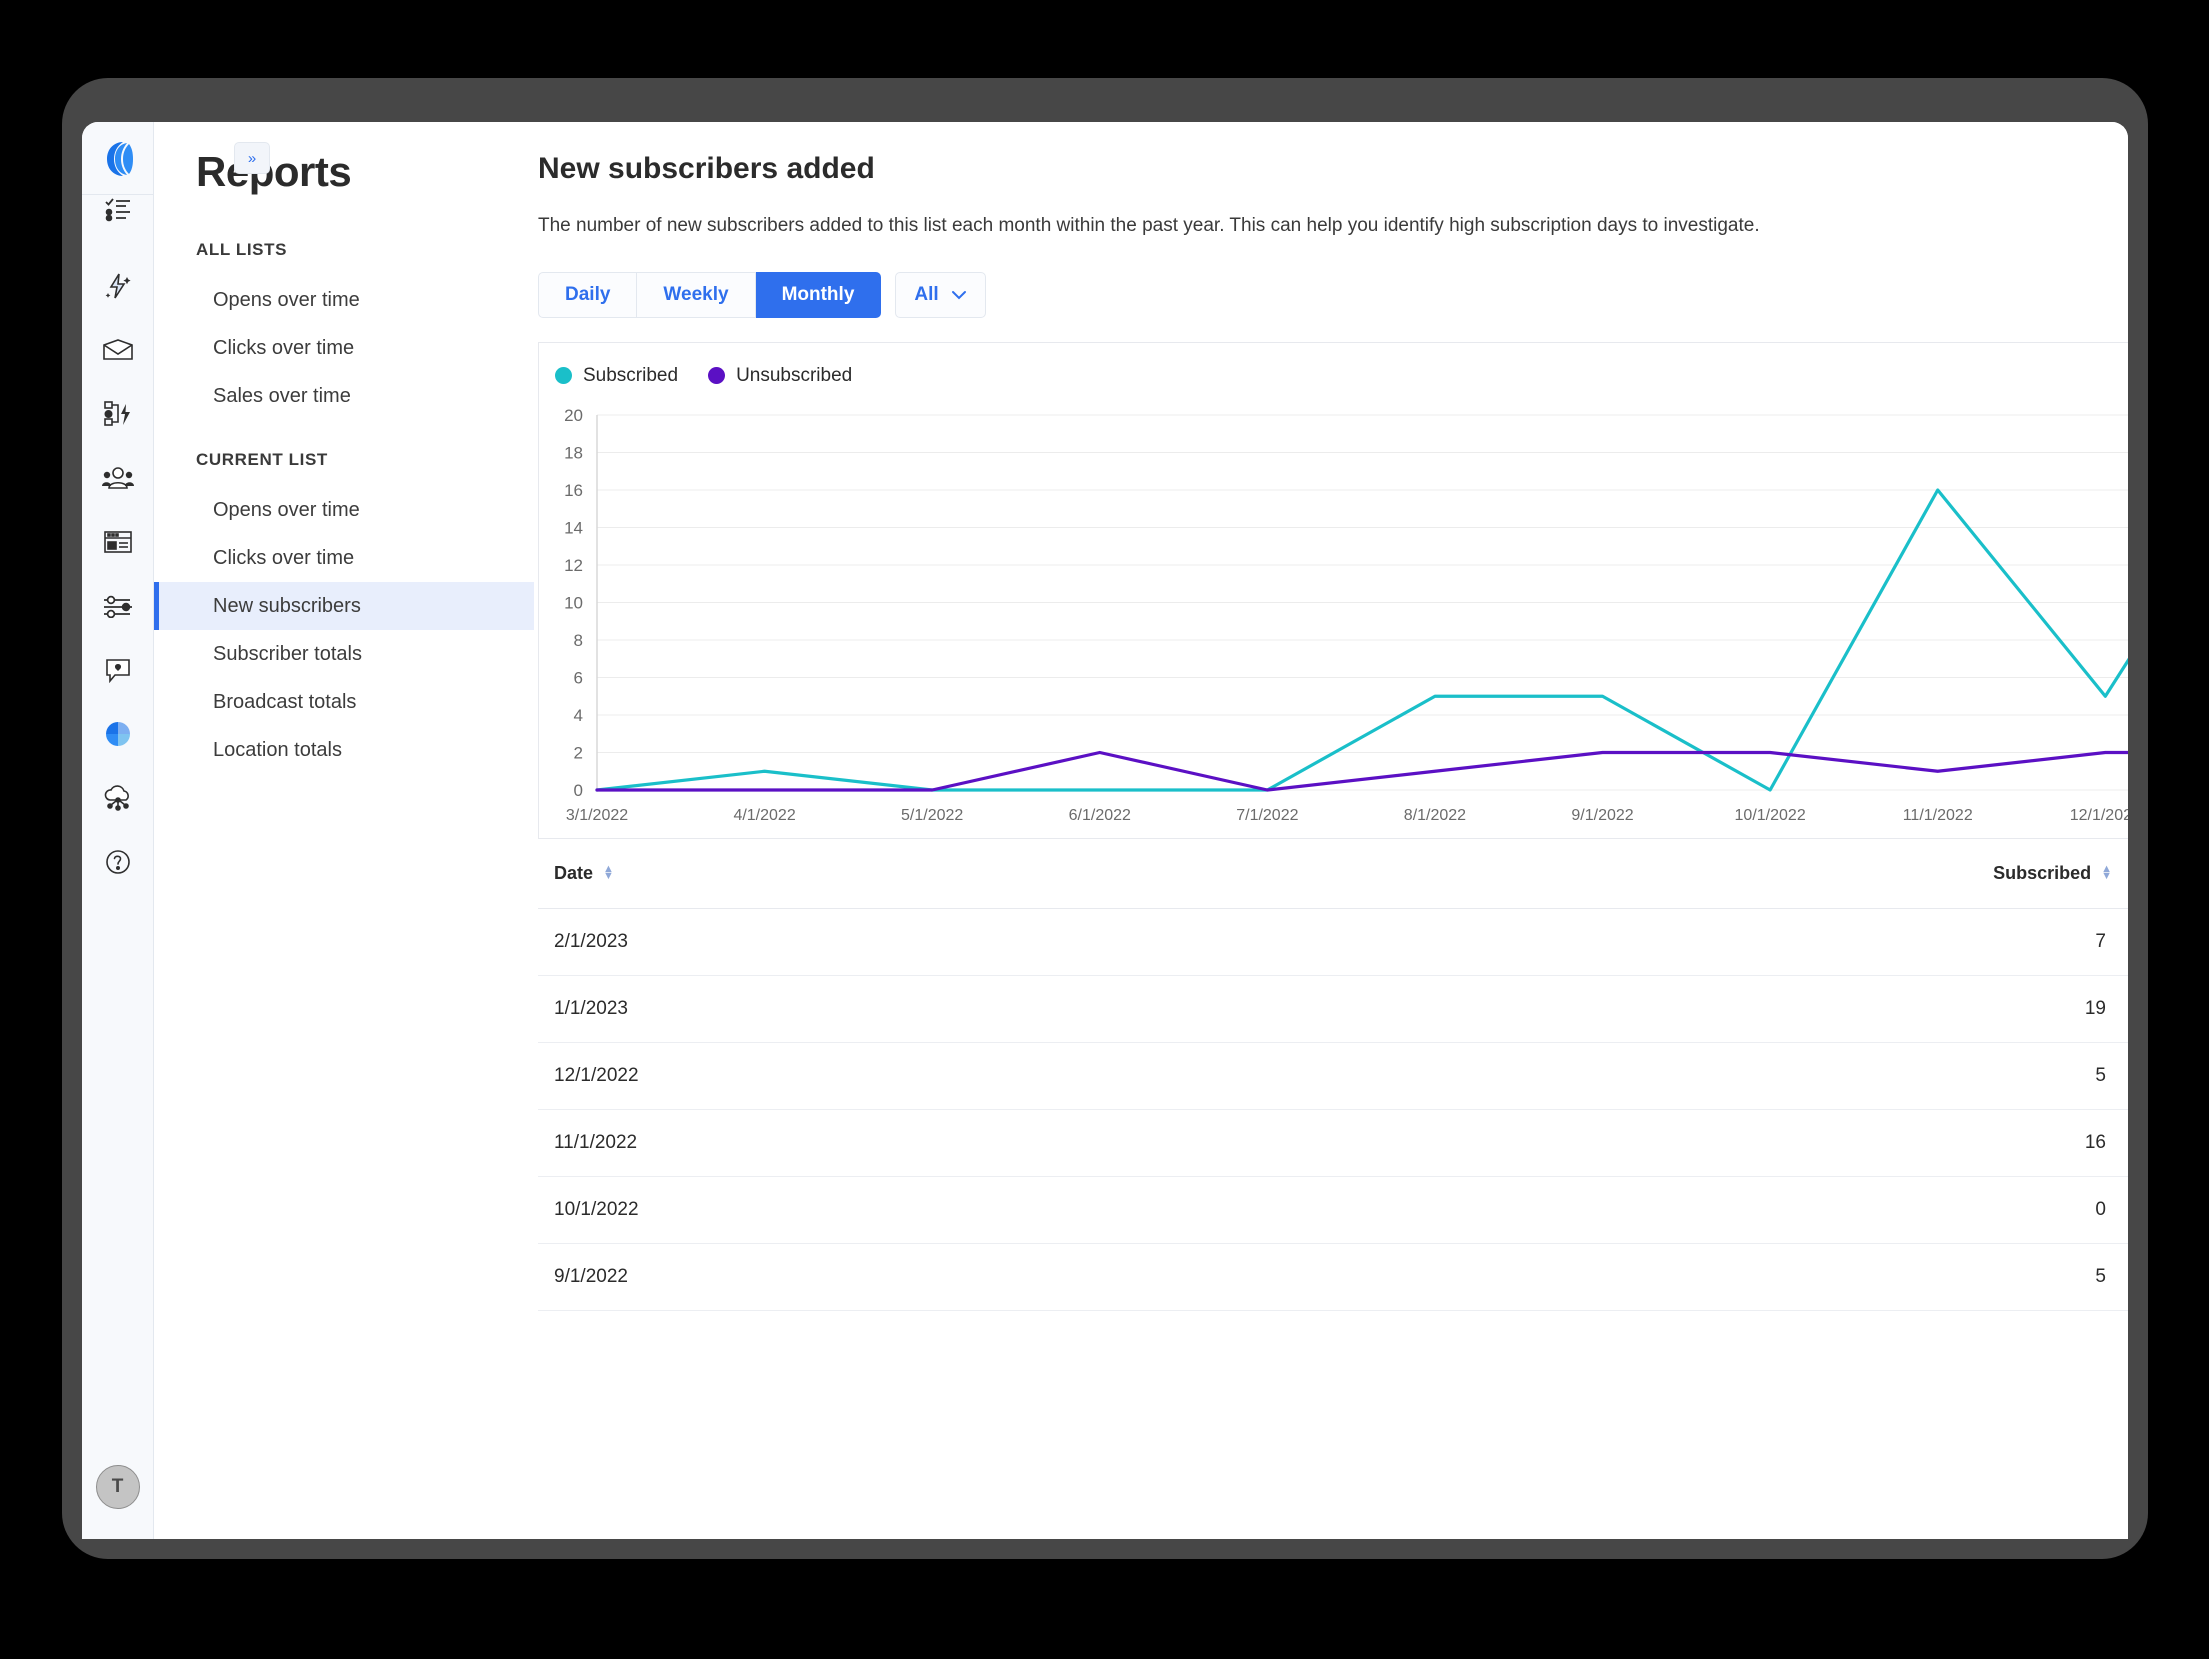 The image size is (2209, 1659). Describe the element at coordinates (118, 286) in the screenshot. I see `automation-bolt-icon` at that location.